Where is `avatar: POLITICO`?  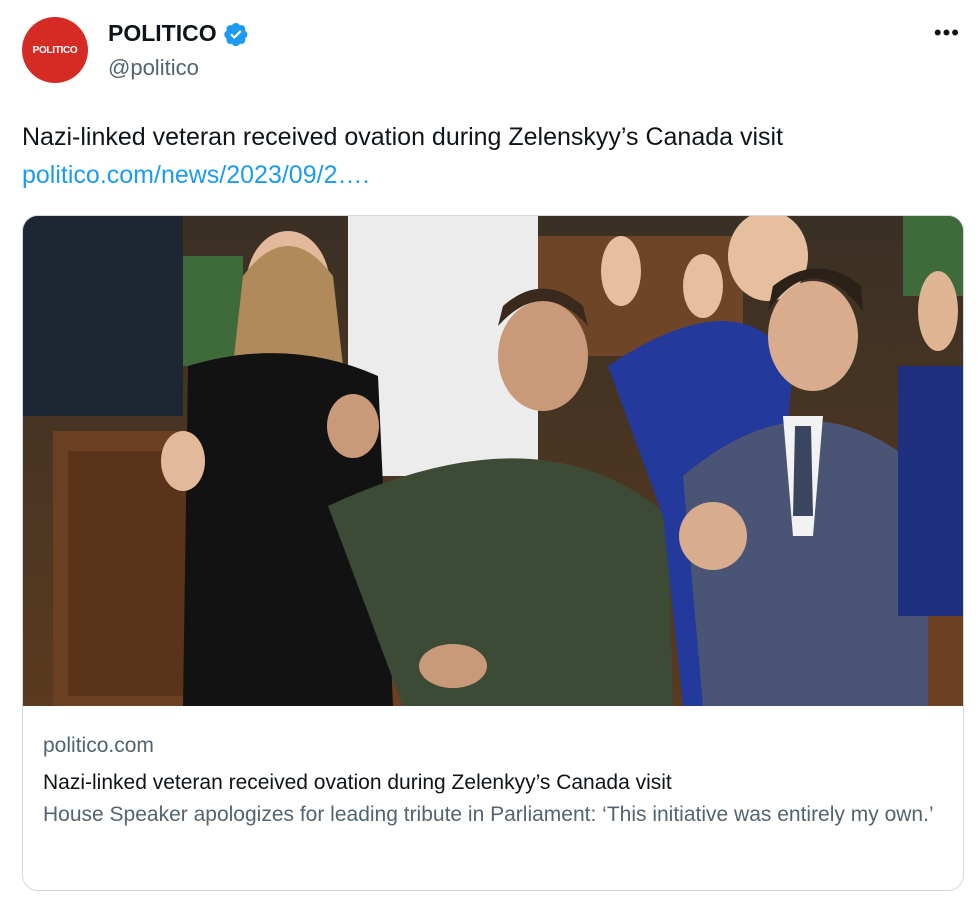 avatar: POLITICO is located at coordinates (55, 50).